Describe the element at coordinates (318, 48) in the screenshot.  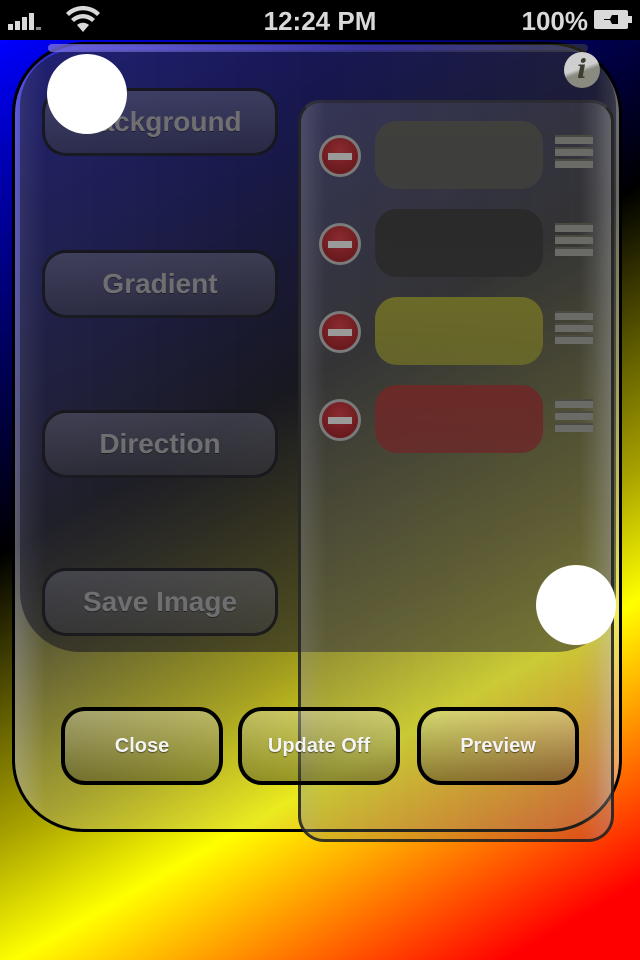
I see `panel-sheen` at that location.